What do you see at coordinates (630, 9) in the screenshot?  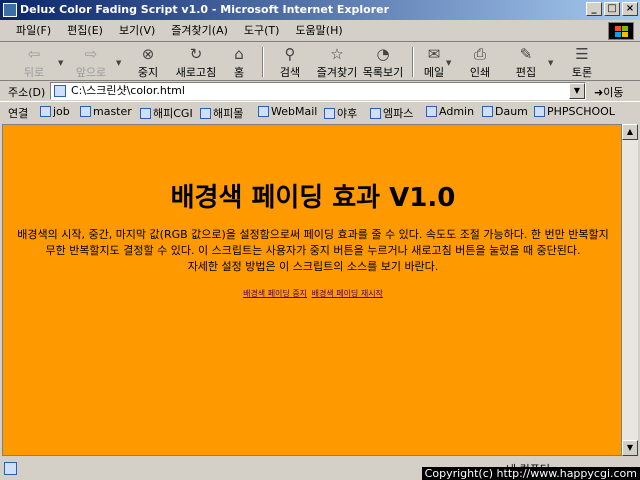 I see `close-button: ×` at bounding box center [630, 9].